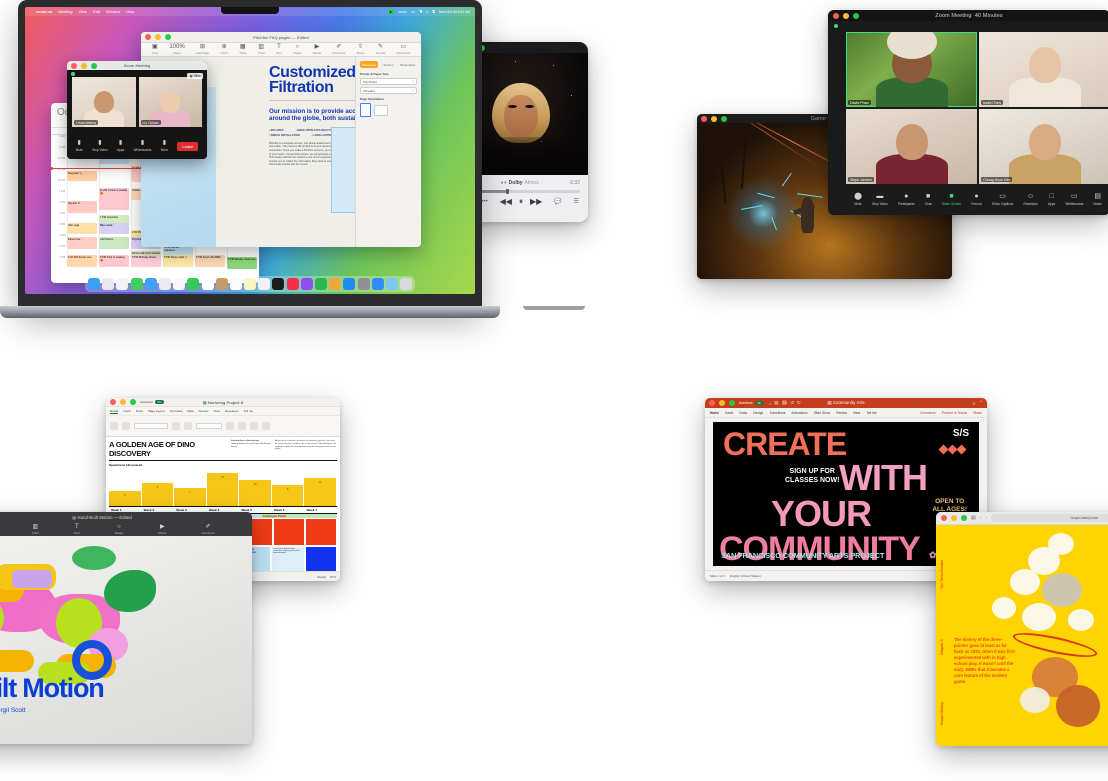 This screenshot has width=1108, height=781. Describe the element at coordinates (391, 11) in the screenshot. I see `zoom-status-chip: ▶` at that location.